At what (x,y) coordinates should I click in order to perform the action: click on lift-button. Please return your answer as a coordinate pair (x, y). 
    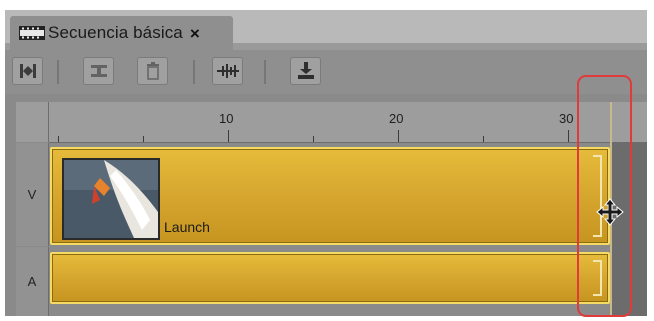
    Looking at the image, I should click on (98, 71).